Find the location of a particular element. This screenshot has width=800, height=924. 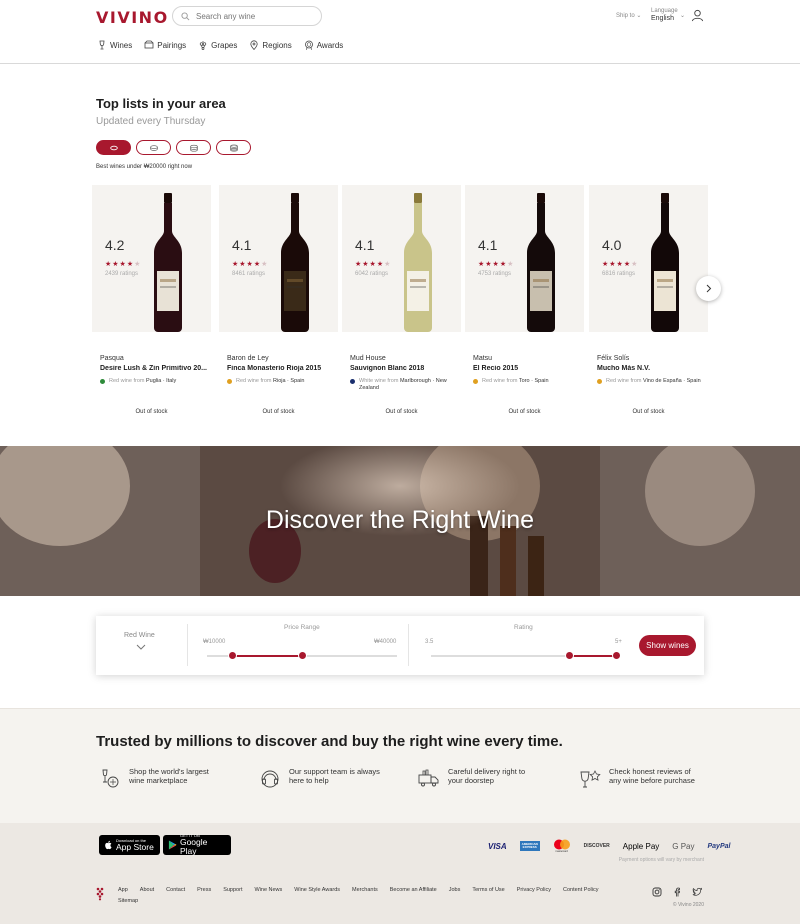

app-store-label: App Store is located at coordinates (135, 846).